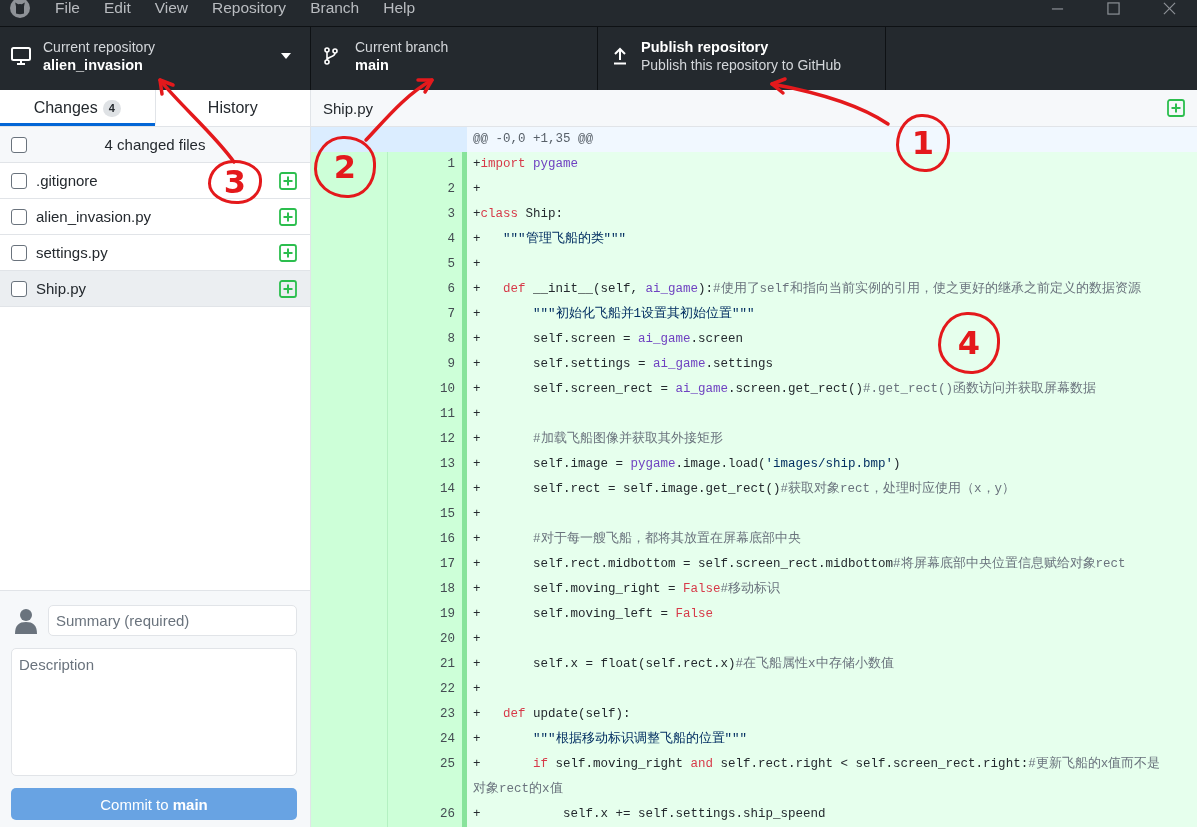 The image size is (1197, 827). What do you see at coordinates (597, 439) in the screenshot?
I see `code-line: + #加载飞船图像并获取其外接矩形` at bounding box center [597, 439].